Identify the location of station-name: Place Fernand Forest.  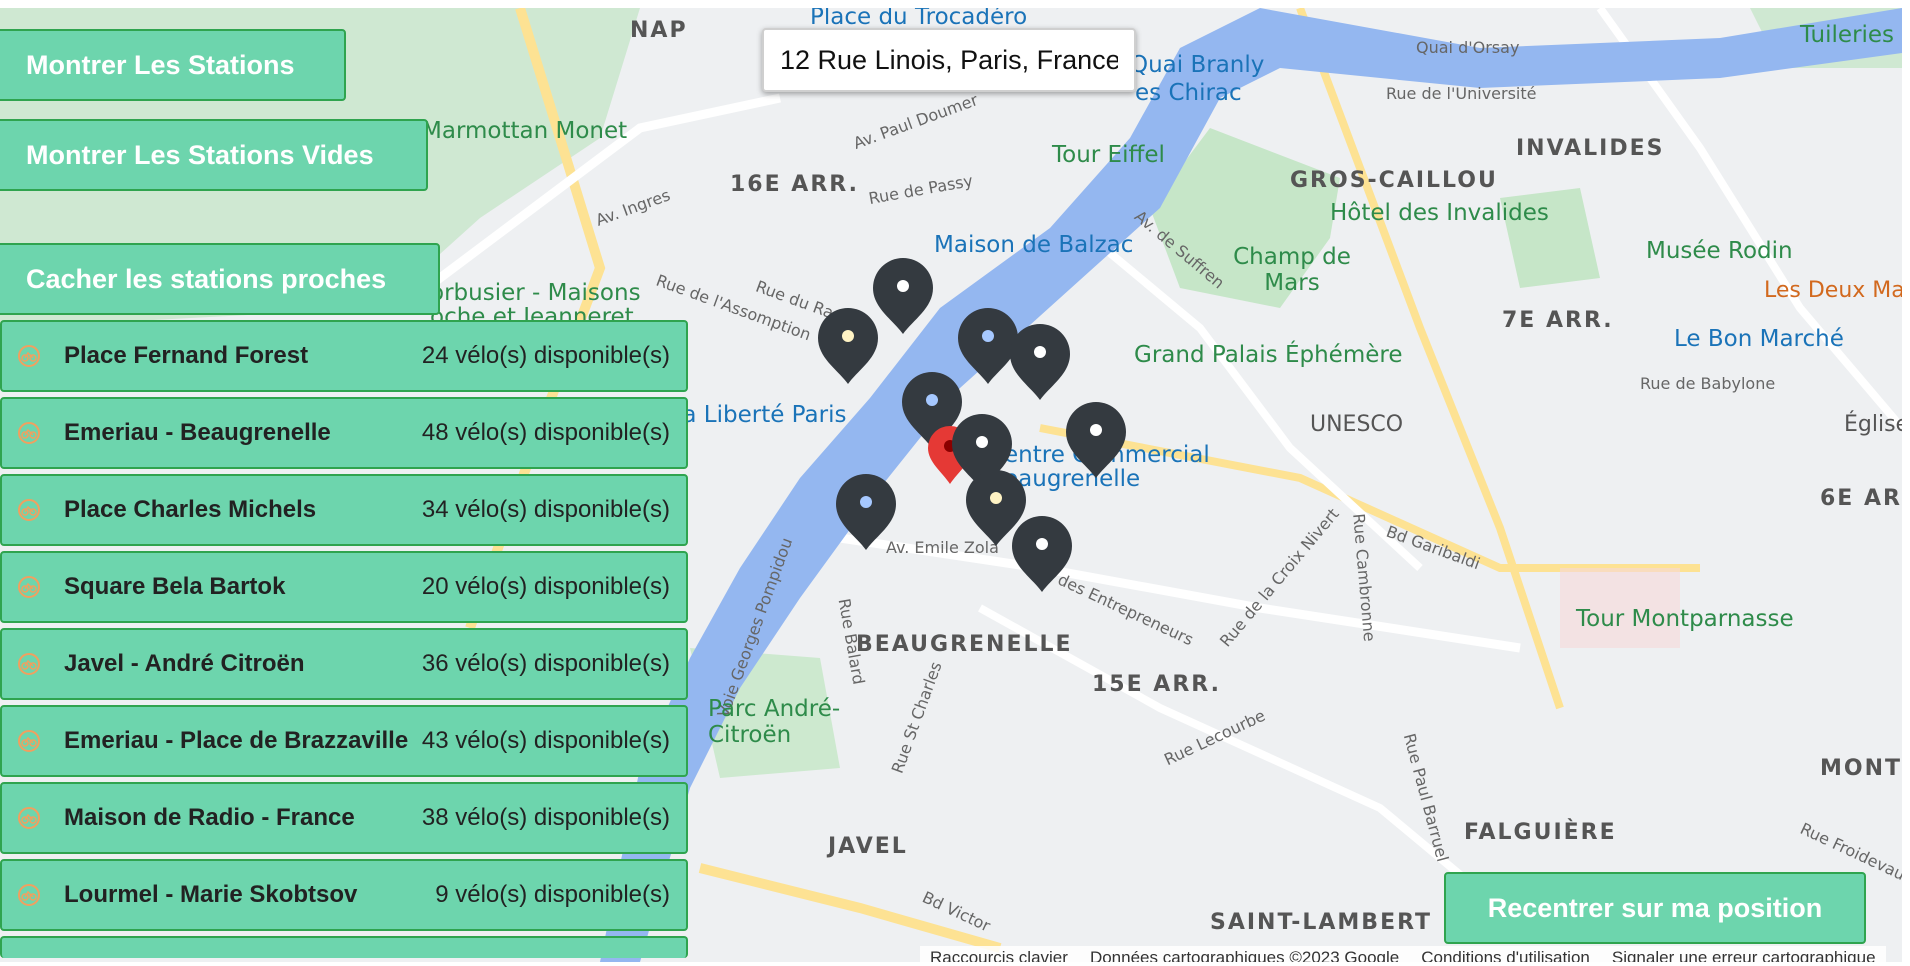
(186, 355).